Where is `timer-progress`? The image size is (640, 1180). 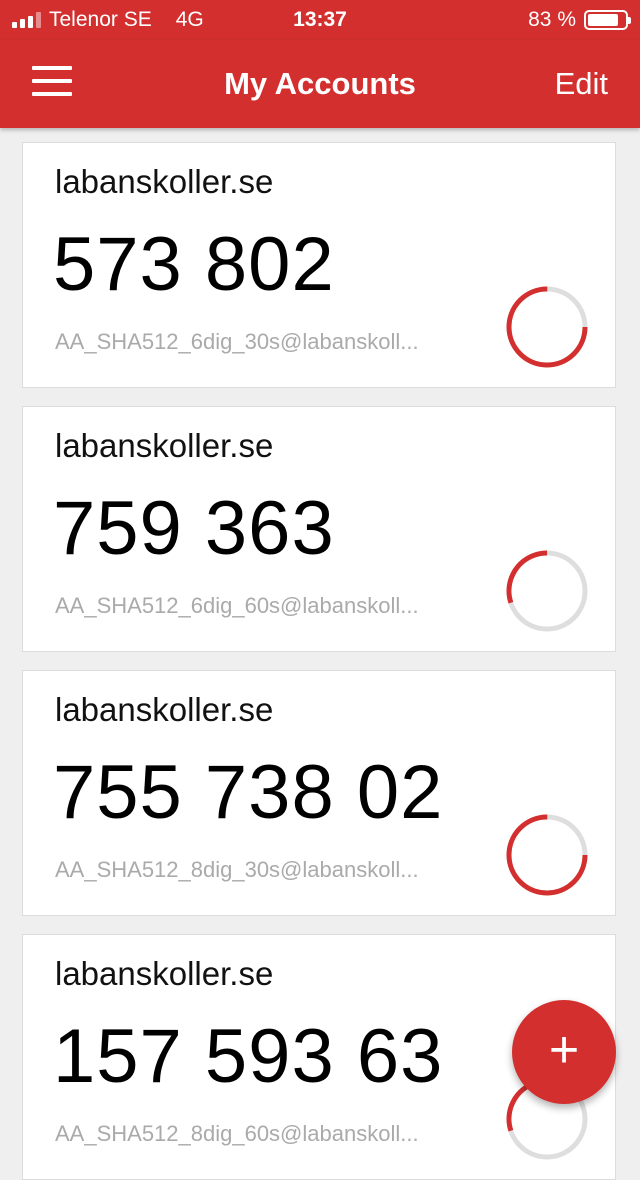 timer-progress is located at coordinates (547, 591).